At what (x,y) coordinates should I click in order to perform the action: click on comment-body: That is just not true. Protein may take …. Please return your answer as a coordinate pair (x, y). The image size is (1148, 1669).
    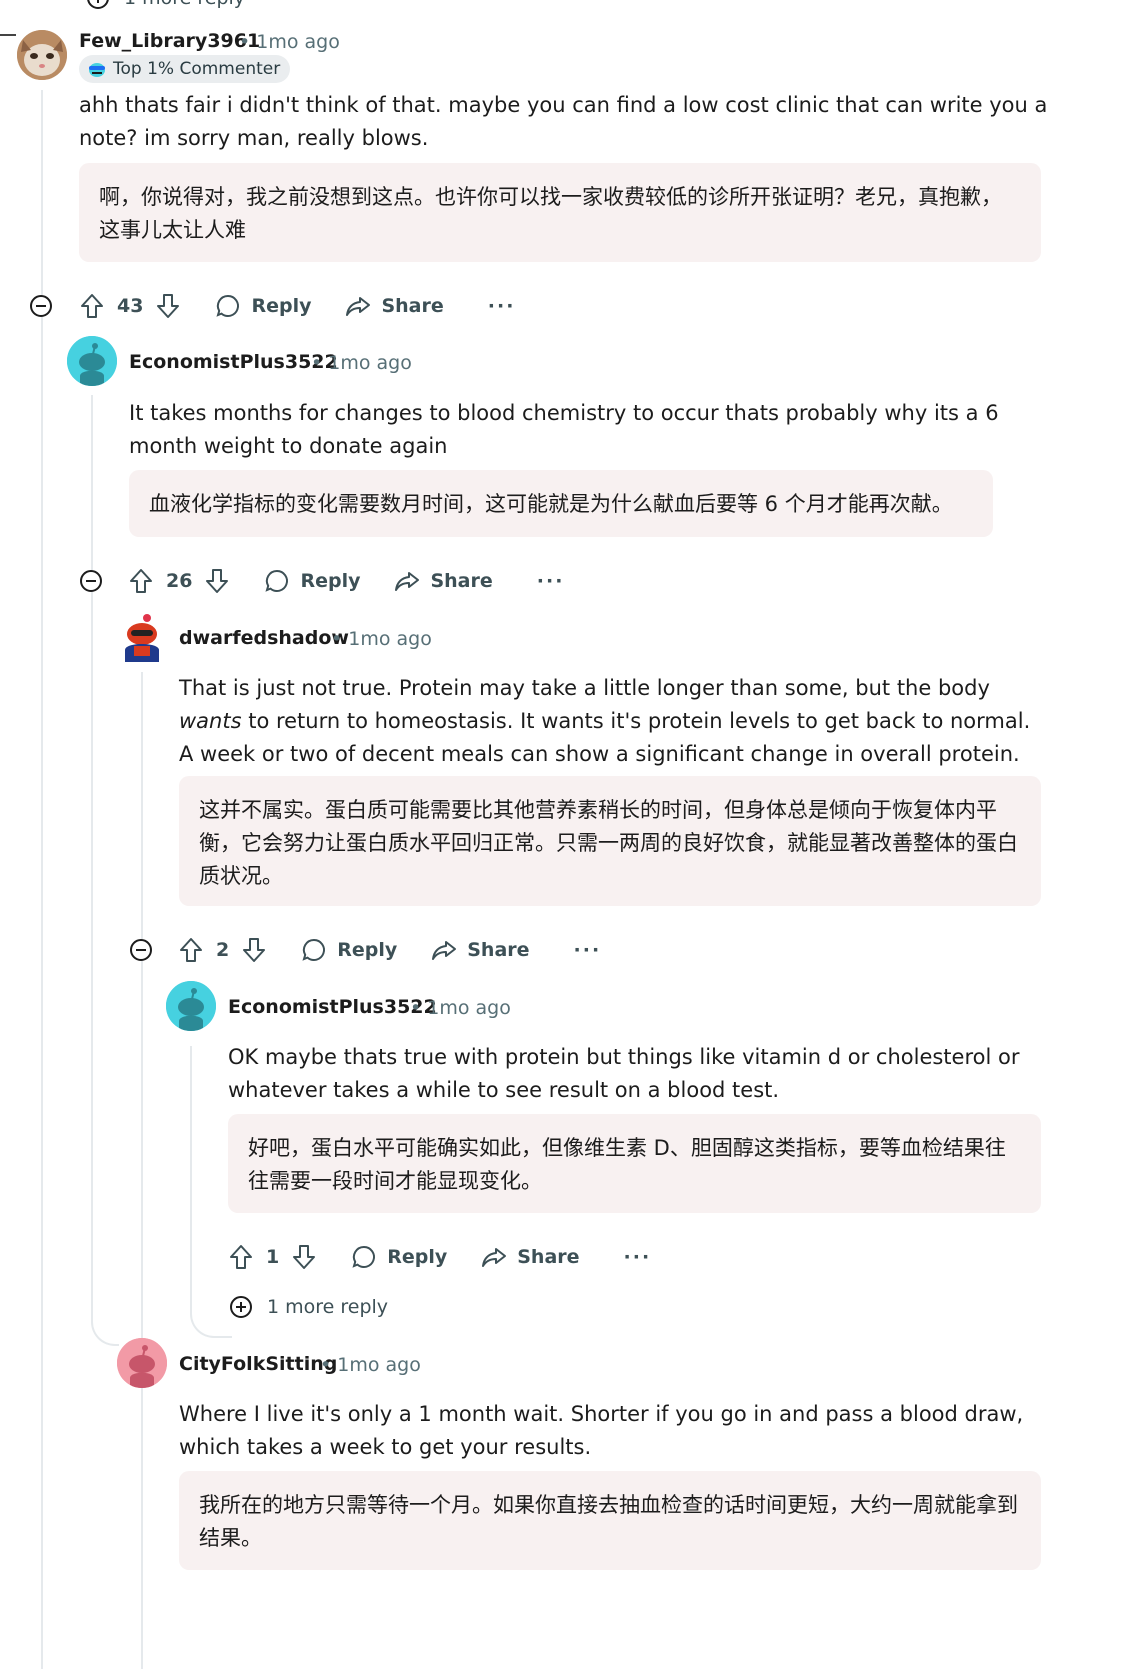
    Looking at the image, I should click on (605, 721).